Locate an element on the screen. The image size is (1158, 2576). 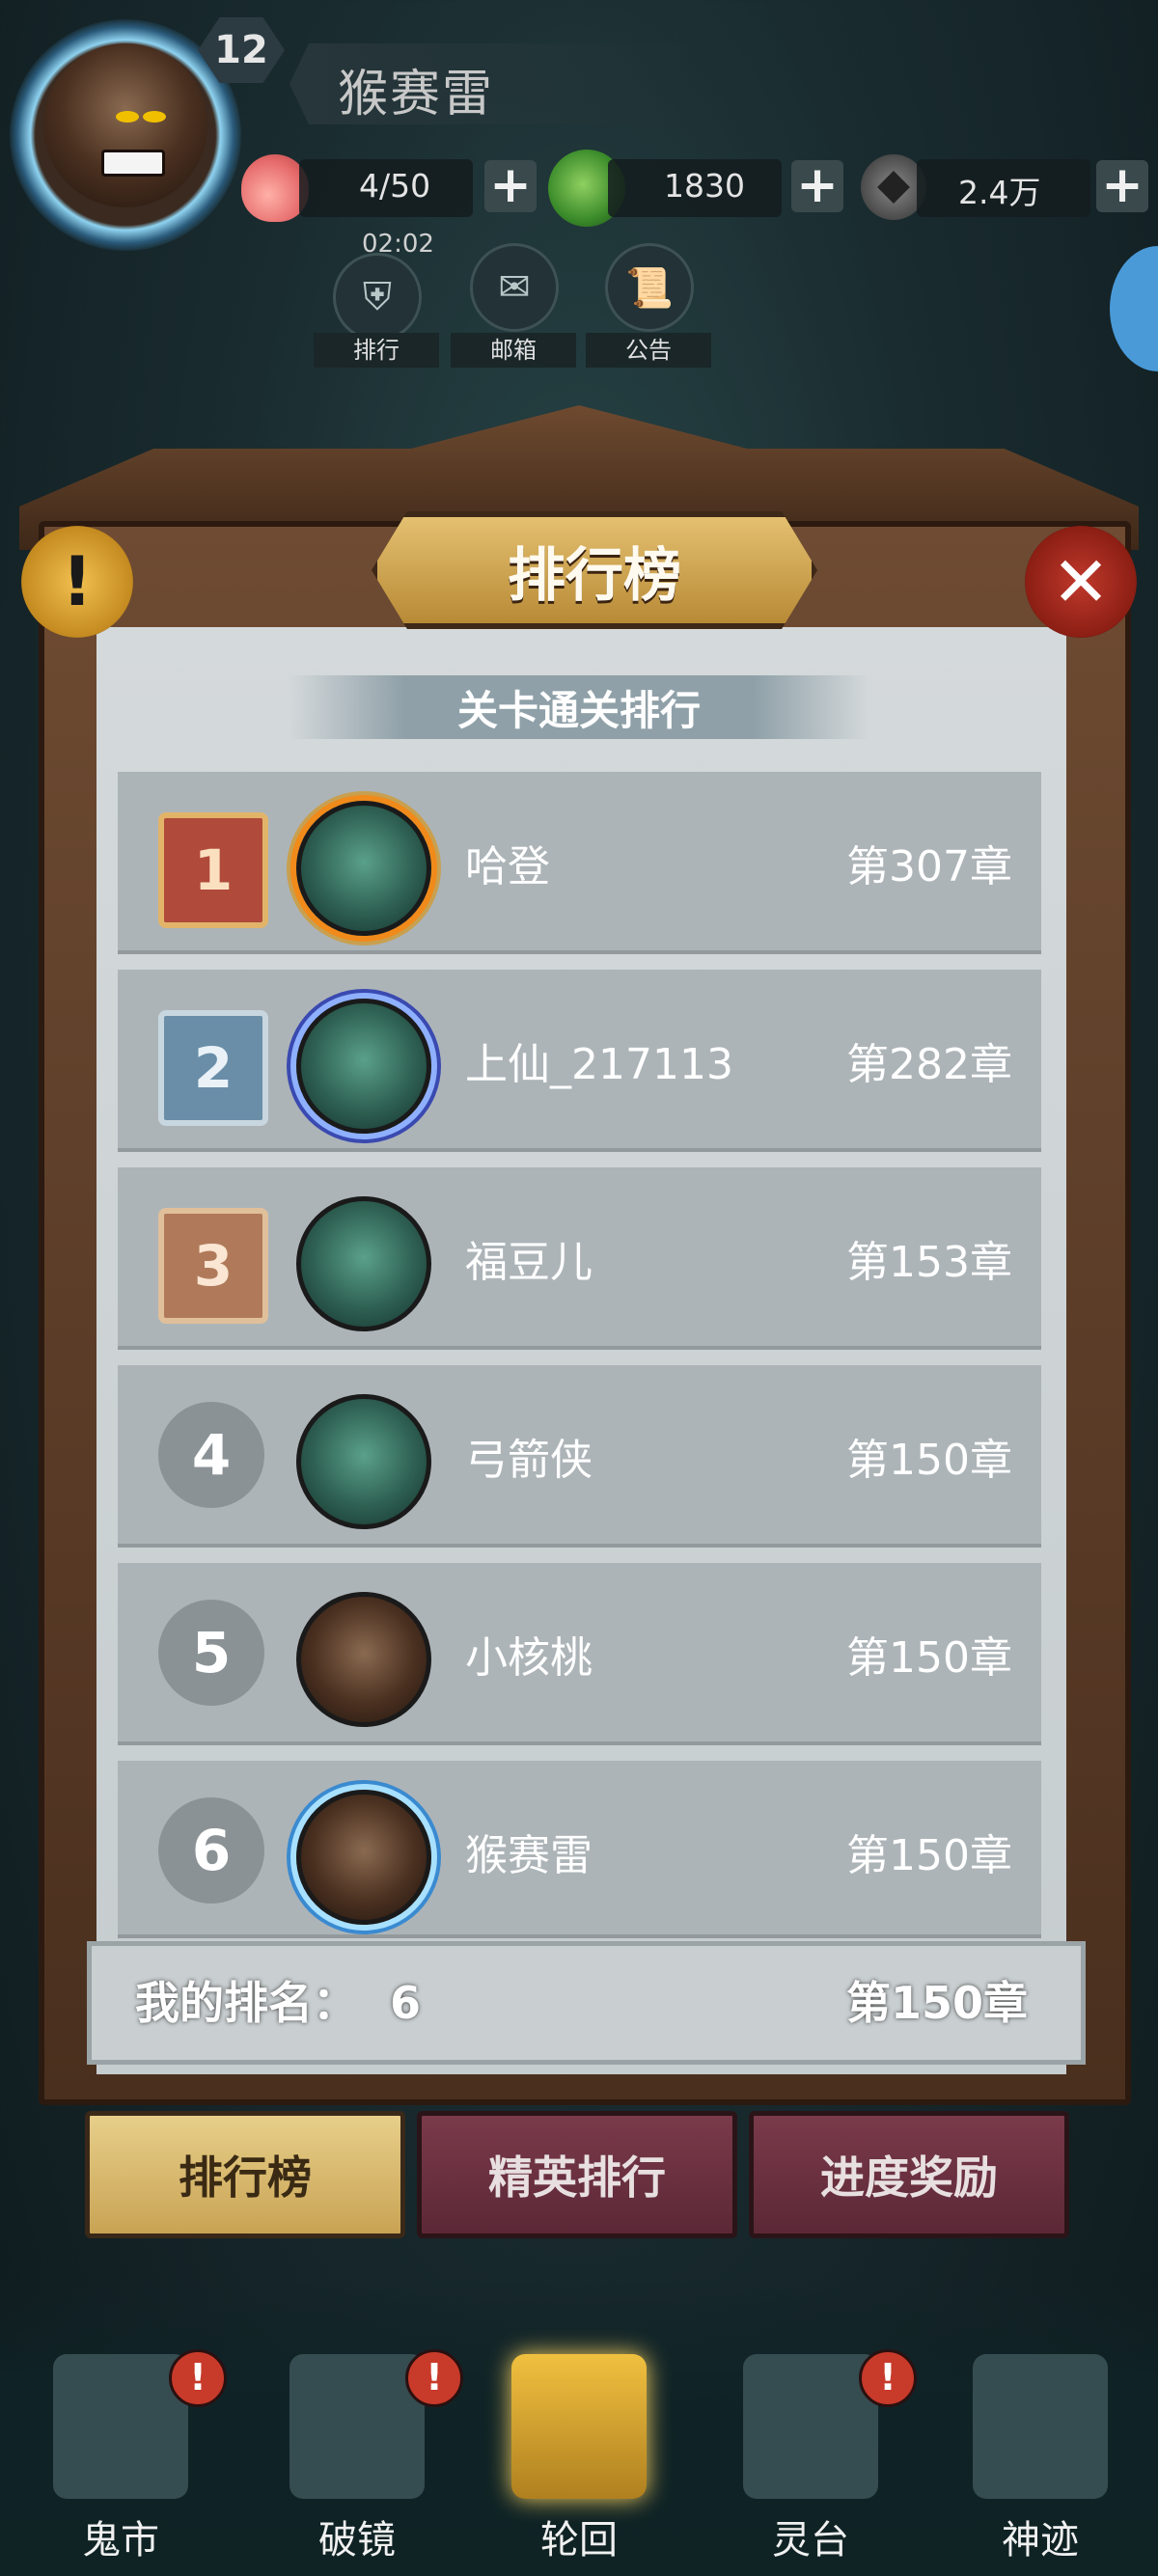
row-chapter: 第307章 is located at coordinates (929, 867).